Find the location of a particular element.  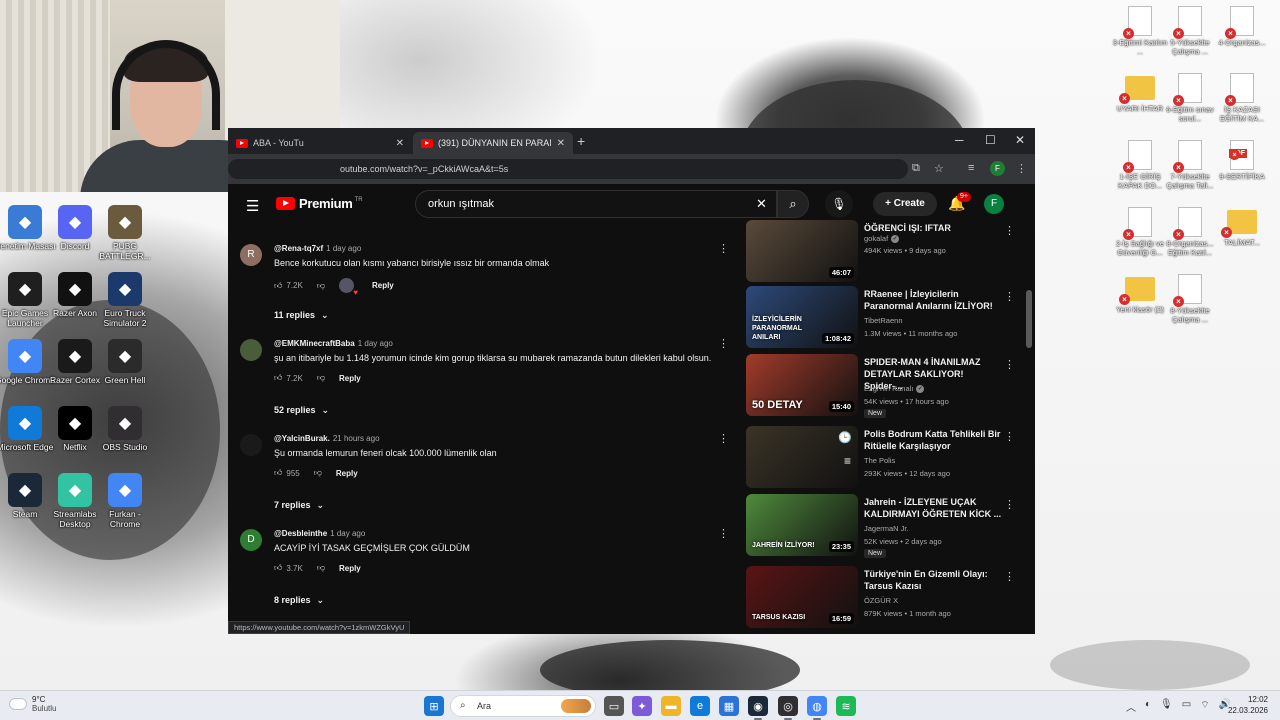

file-explorer-icon: ▬ is located at coordinates (671, 706).